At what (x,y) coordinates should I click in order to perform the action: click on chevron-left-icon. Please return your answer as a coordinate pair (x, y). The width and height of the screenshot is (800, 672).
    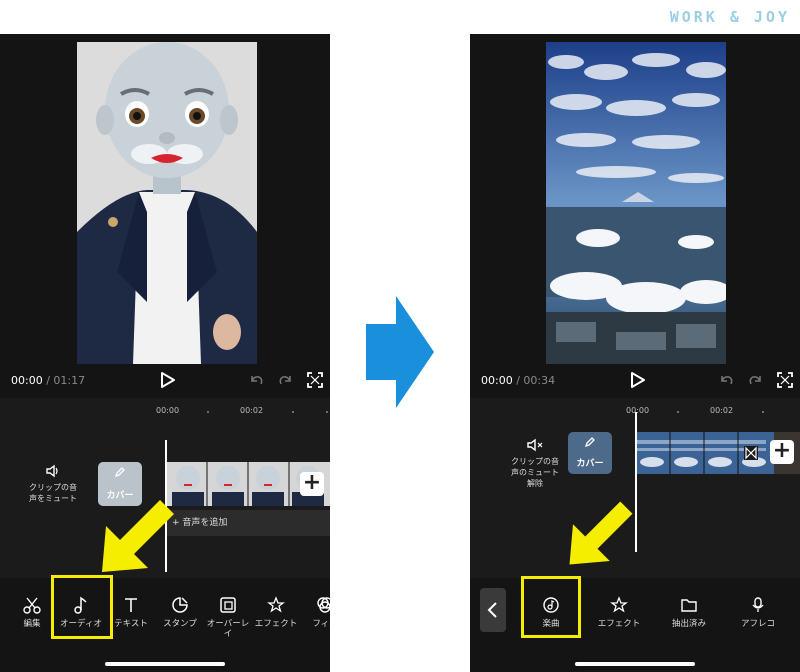
    Looking at the image, I should click on (492, 610).